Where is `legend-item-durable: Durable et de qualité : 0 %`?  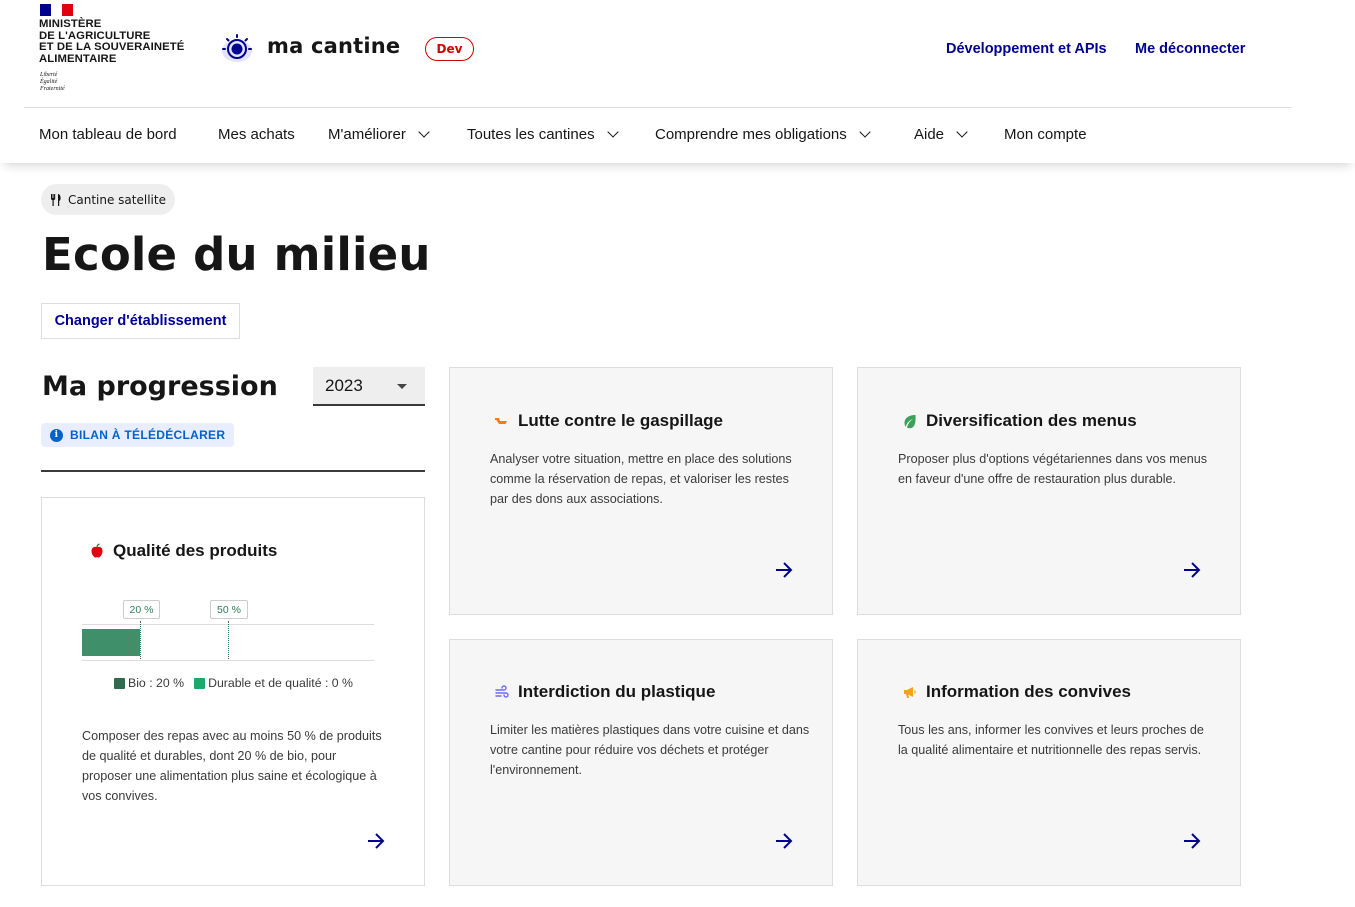
legend-item-durable: Durable et de qualité : 0 % is located at coordinates (273, 683).